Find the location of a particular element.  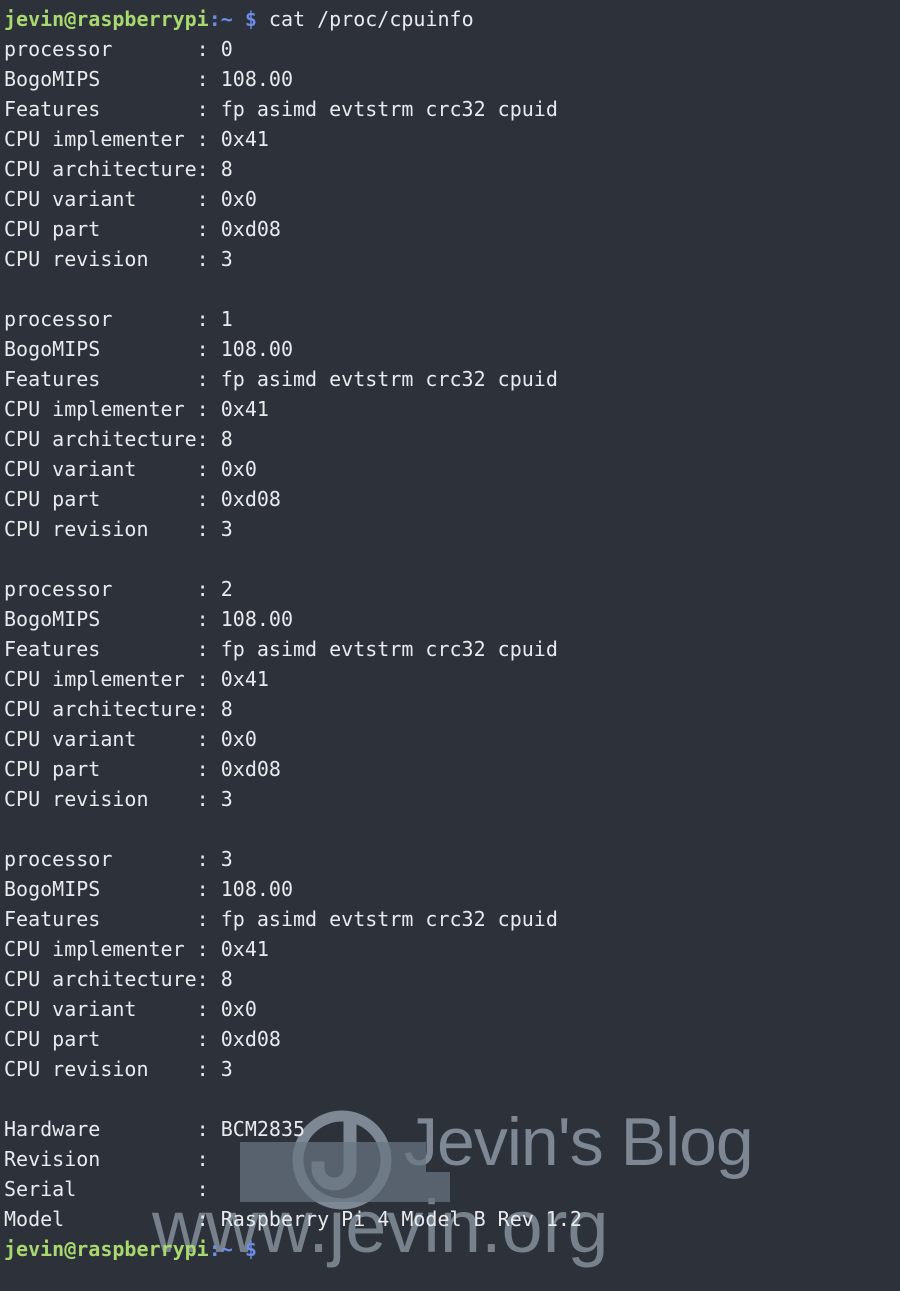

prompt-end-symbol: $ is located at coordinates (250, 1249).